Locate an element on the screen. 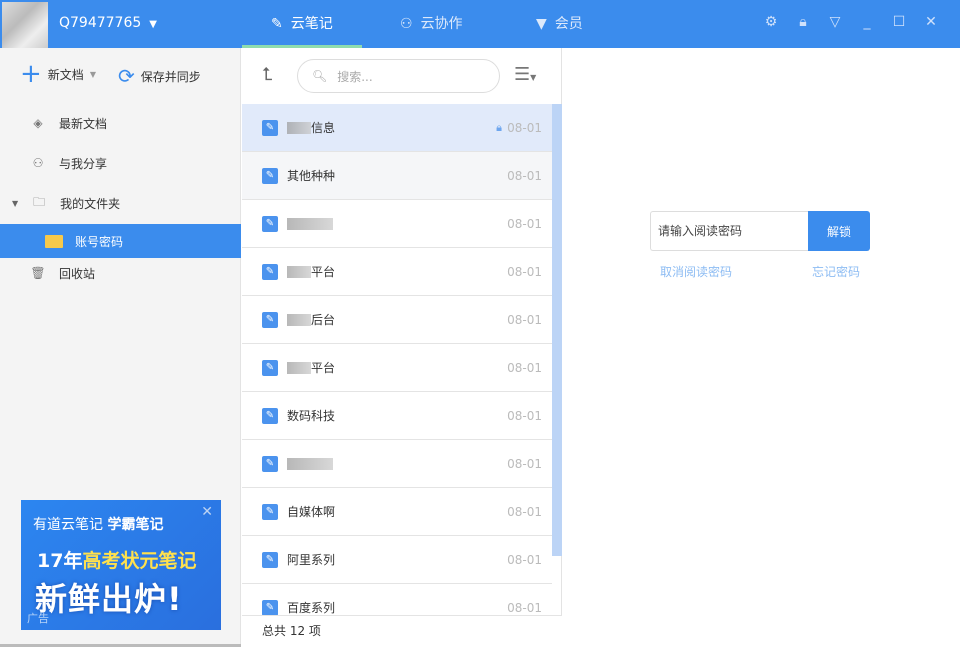 The width and height of the screenshot is (960, 647). ad-tag: 广告 is located at coordinates (38, 618).